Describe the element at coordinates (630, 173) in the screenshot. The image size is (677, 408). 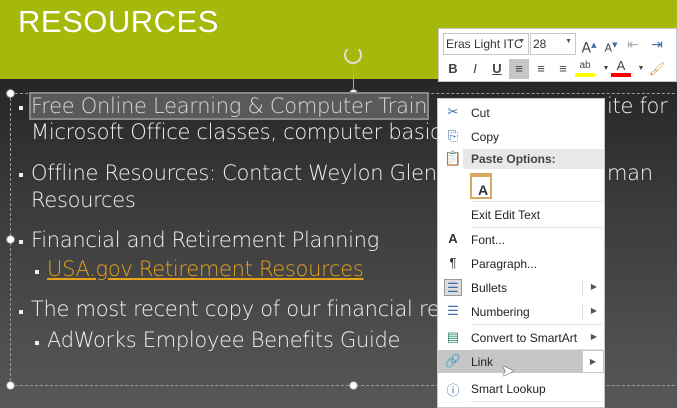
I see `bullet-text: man` at that location.